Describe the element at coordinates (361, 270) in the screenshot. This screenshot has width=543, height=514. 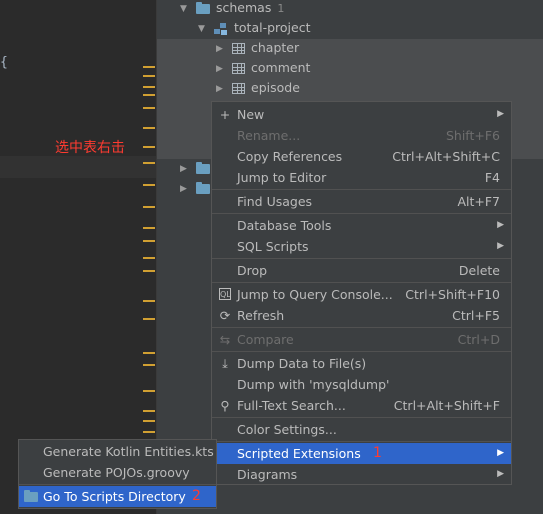
I see `menu-item-drop: Drop Delete` at that location.